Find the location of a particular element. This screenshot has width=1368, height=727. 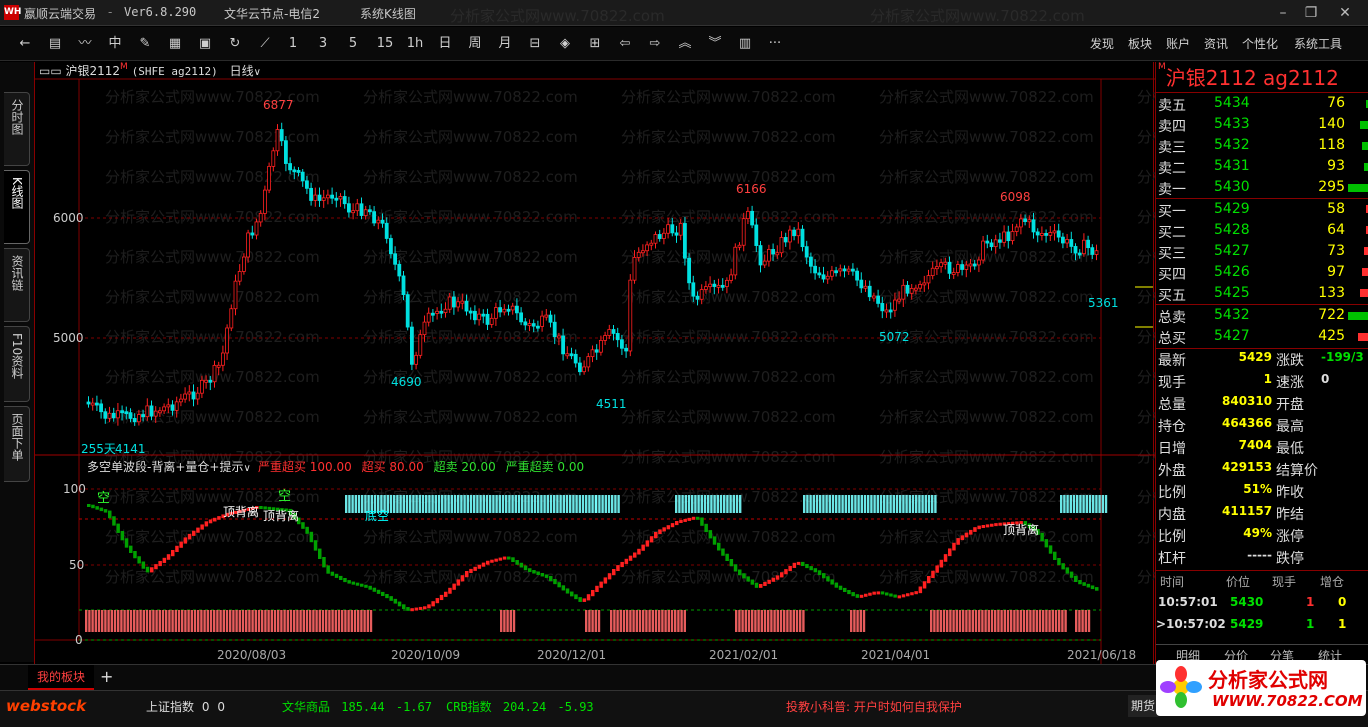

ad-banner: 分析家公式网 WWW.70822.COM is located at coordinates (1261, 688).